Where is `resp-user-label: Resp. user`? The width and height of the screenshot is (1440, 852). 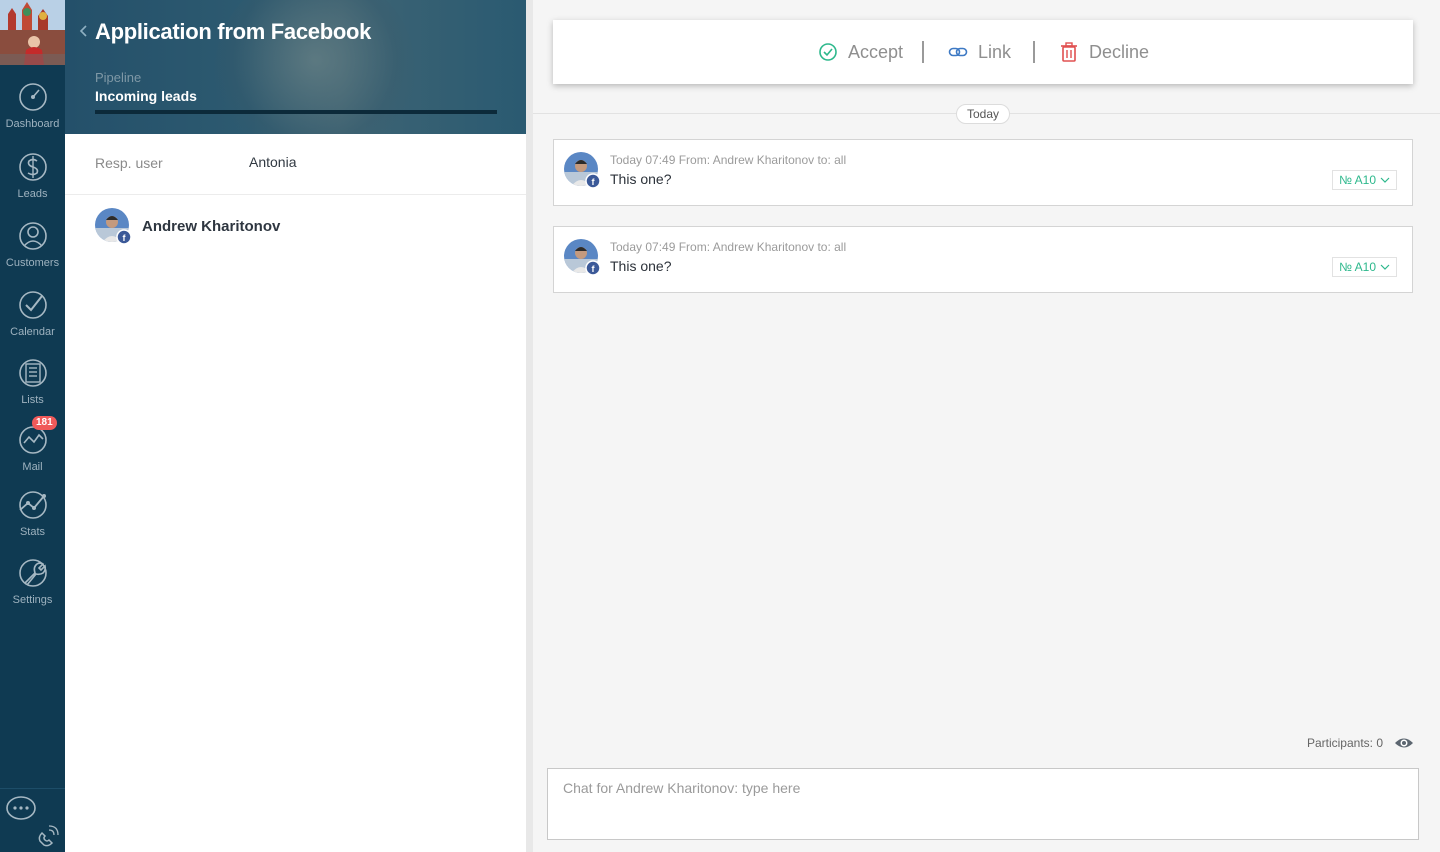 resp-user-label: Resp. user is located at coordinates (129, 163).